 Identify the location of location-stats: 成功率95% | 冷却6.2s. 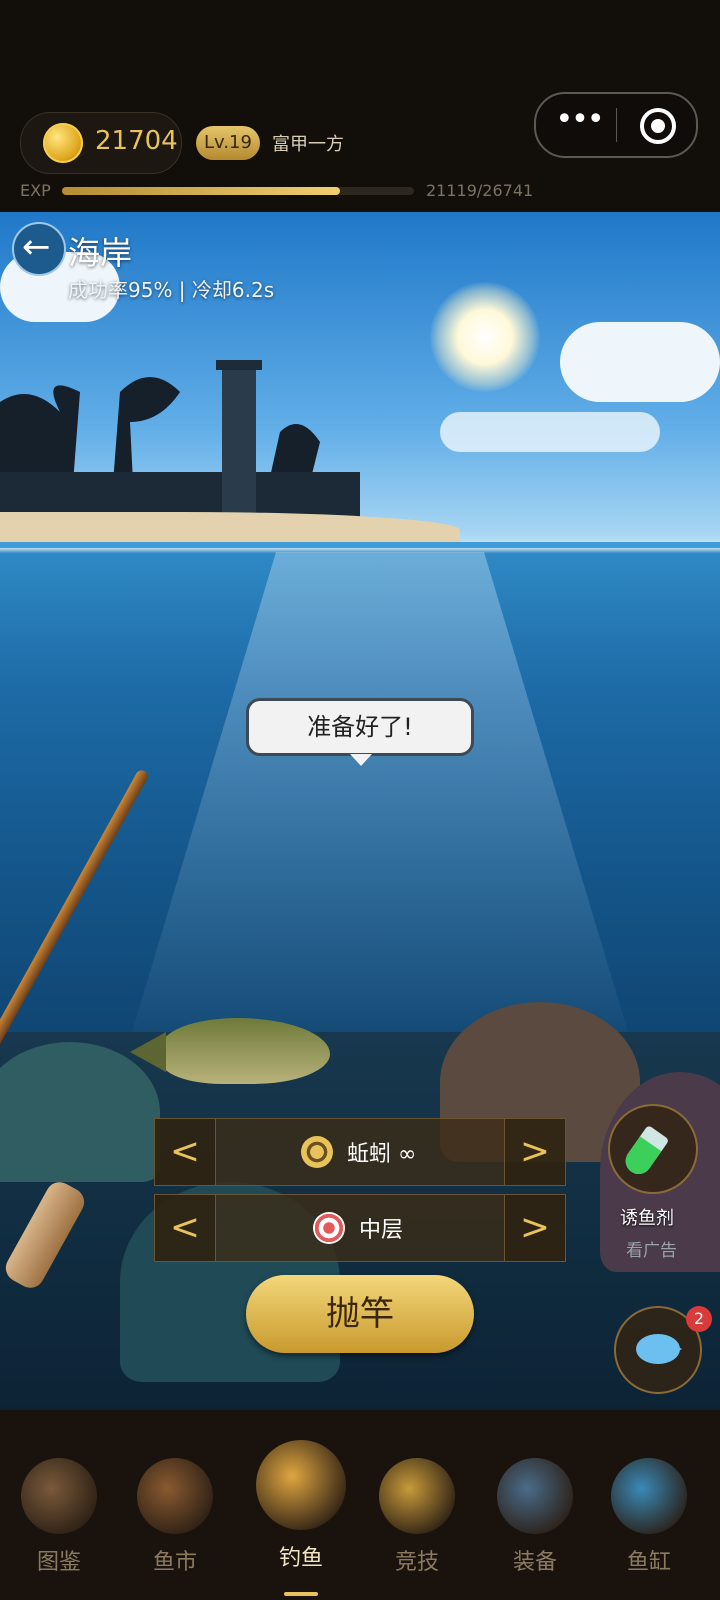
(171, 290).